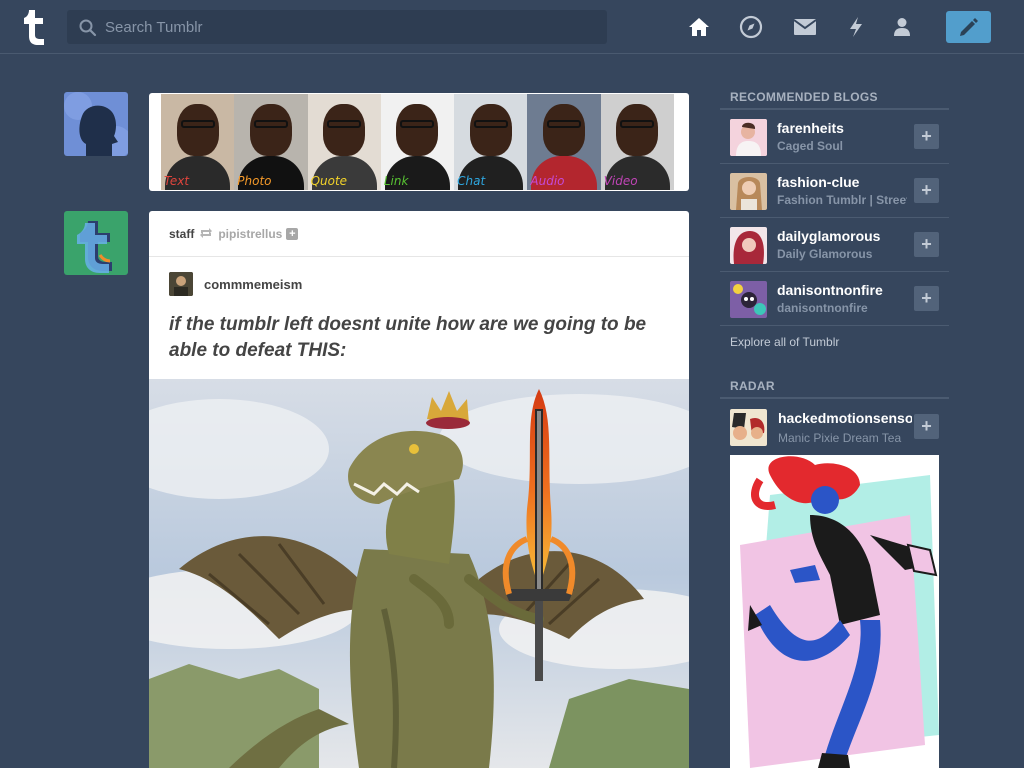 The image size is (1024, 768). Describe the element at coordinates (564, 142) in the screenshot. I see `post-type-audio: Audio` at that location.